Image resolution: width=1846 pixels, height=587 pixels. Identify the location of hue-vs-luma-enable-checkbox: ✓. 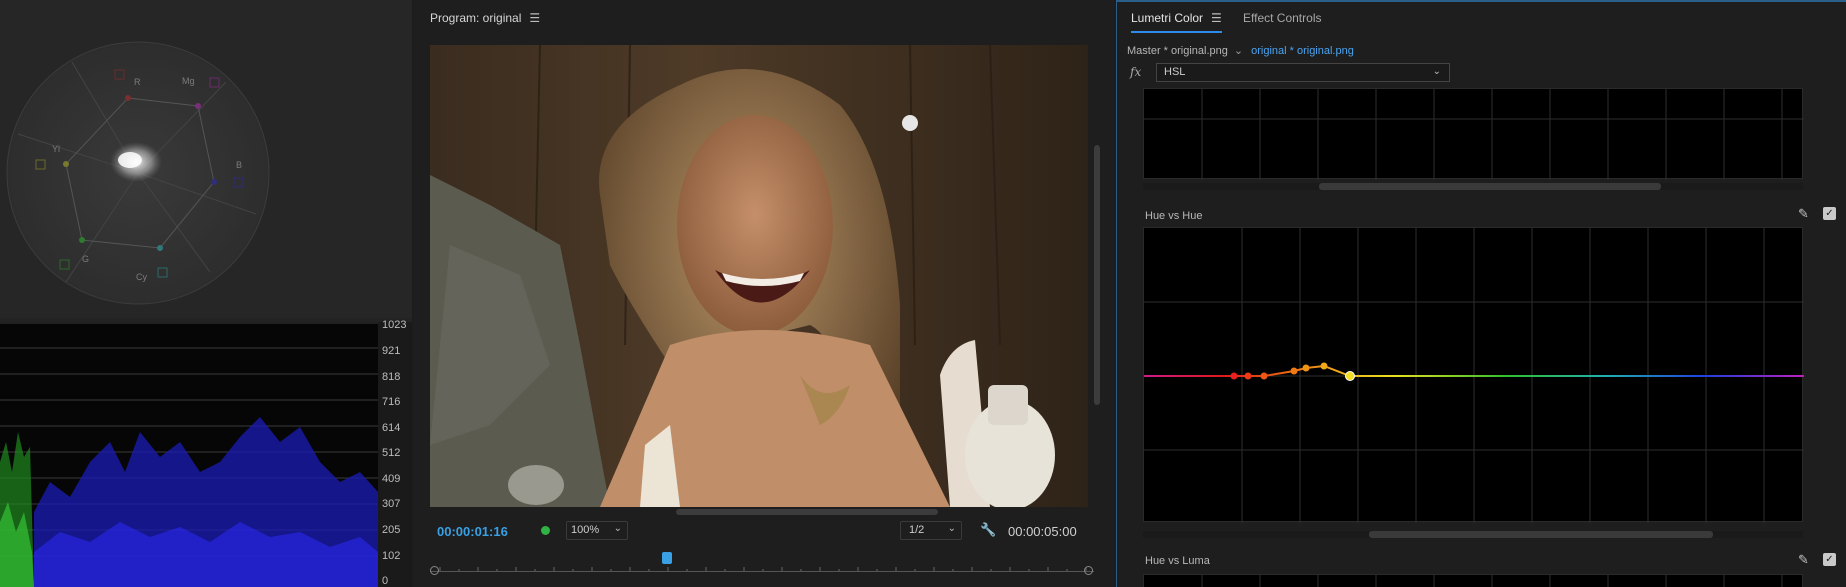
(1829, 559).